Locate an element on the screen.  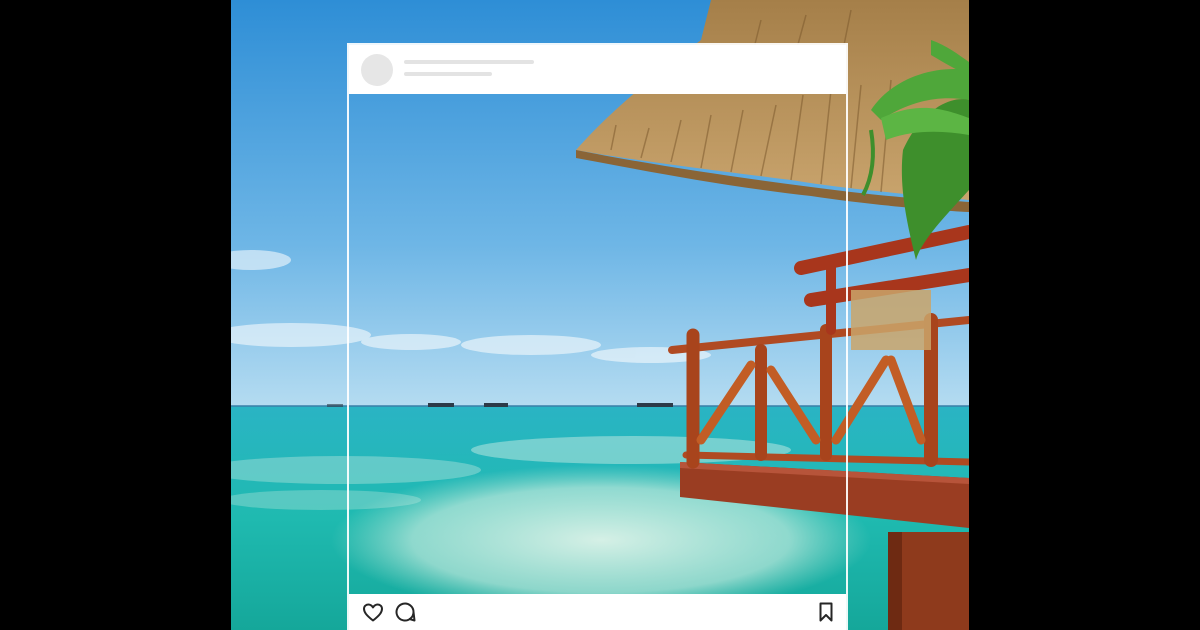
comment-icon is located at coordinates (405, 612).